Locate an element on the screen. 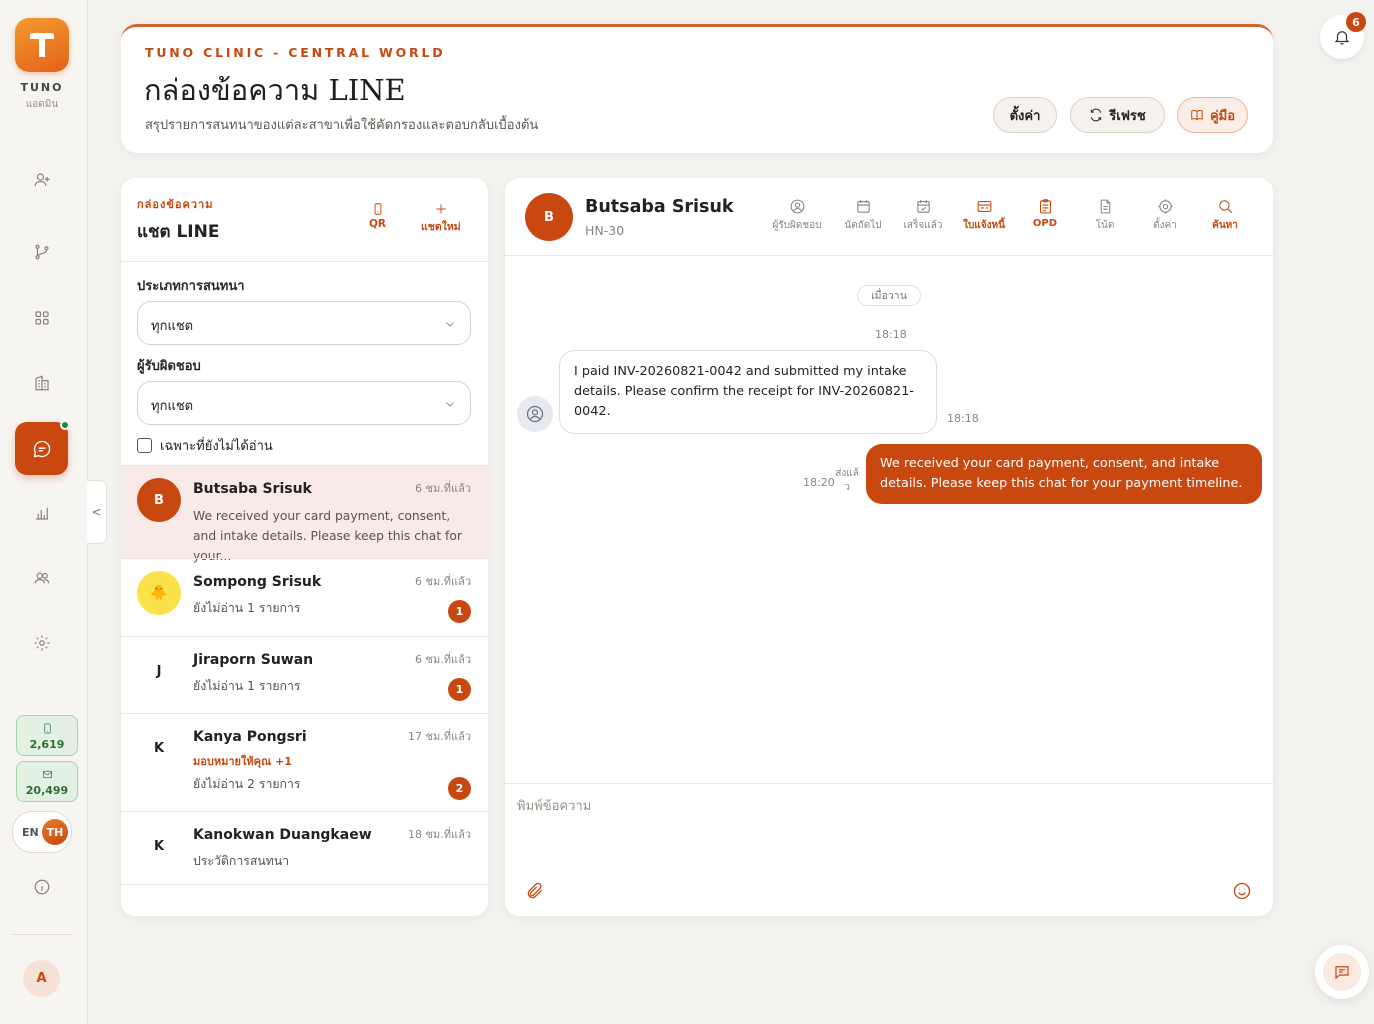 This screenshot has width=1374, height=1024. phone-icon is located at coordinates (47, 728).